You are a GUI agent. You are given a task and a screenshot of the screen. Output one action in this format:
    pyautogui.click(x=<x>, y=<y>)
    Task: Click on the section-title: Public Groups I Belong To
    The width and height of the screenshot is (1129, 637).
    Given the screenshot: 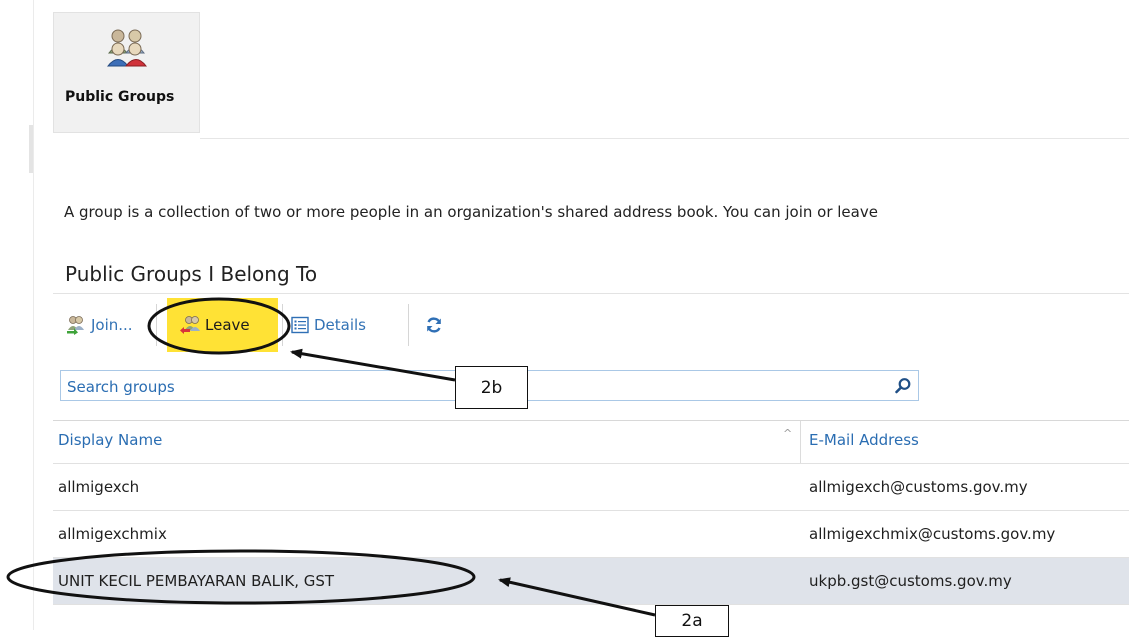 What is the action you would take?
    pyautogui.click(x=191, y=274)
    